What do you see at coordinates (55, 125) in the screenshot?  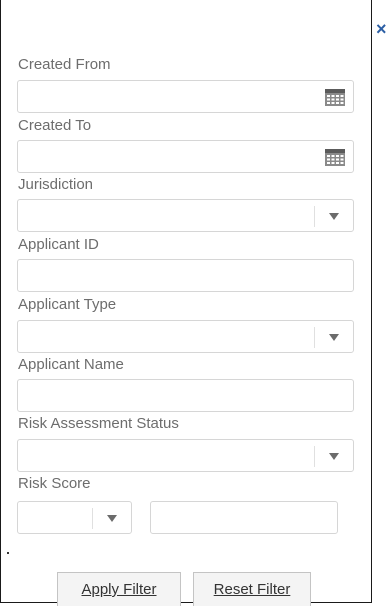 I see `created-to-label: Created To` at bounding box center [55, 125].